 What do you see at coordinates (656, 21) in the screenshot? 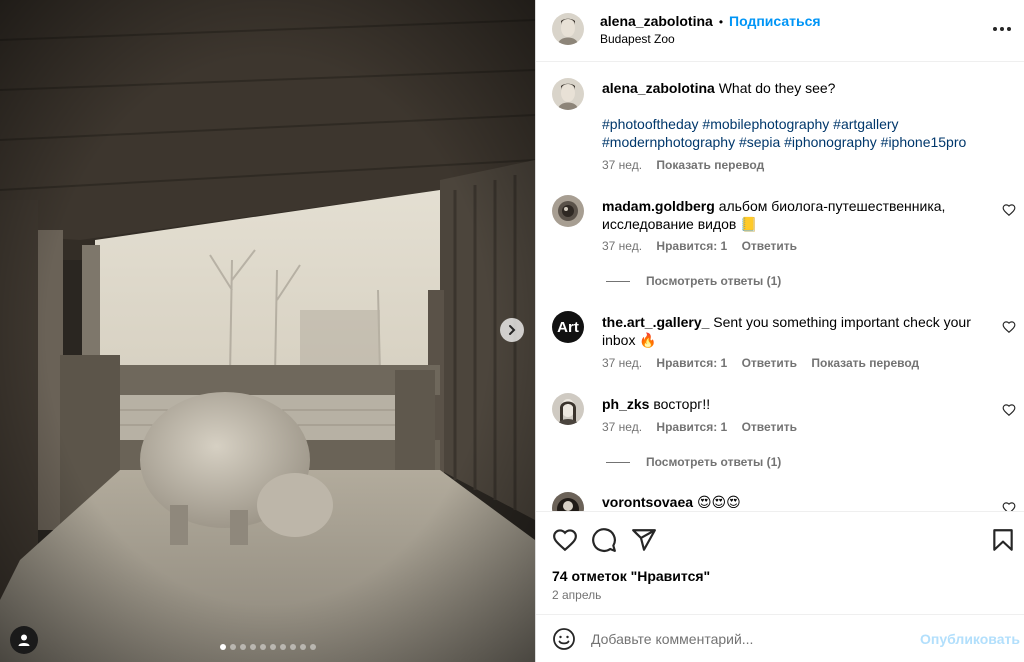
I see `author-username: alena_zabolotina` at bounding box center [656, 21].